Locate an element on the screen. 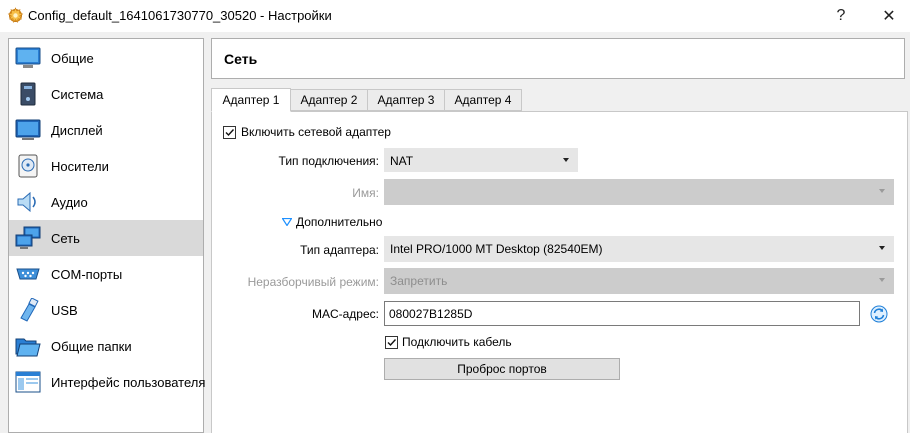  cable-connected-label: Подключить кабель is located at coordinates (457, 342).